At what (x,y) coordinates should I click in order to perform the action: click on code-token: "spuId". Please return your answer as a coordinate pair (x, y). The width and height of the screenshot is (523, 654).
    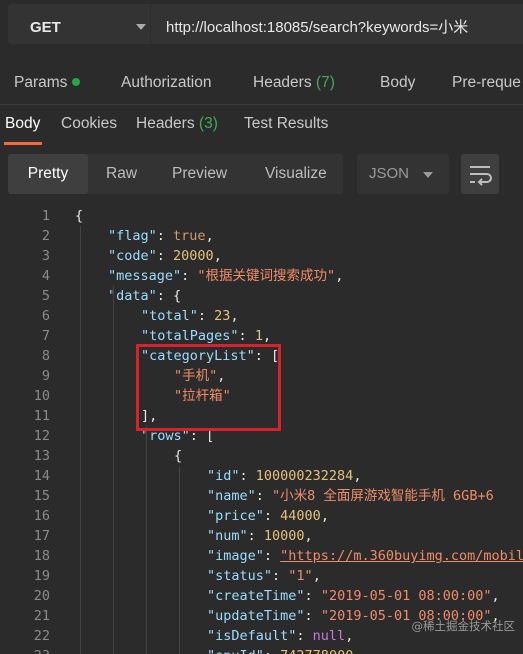
    Looking at the image, I should click on (235, 651).